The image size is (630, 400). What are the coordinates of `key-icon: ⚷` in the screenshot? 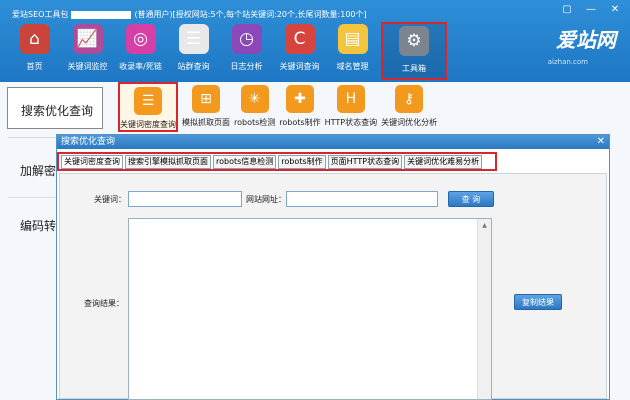 It's located at (409, 99).